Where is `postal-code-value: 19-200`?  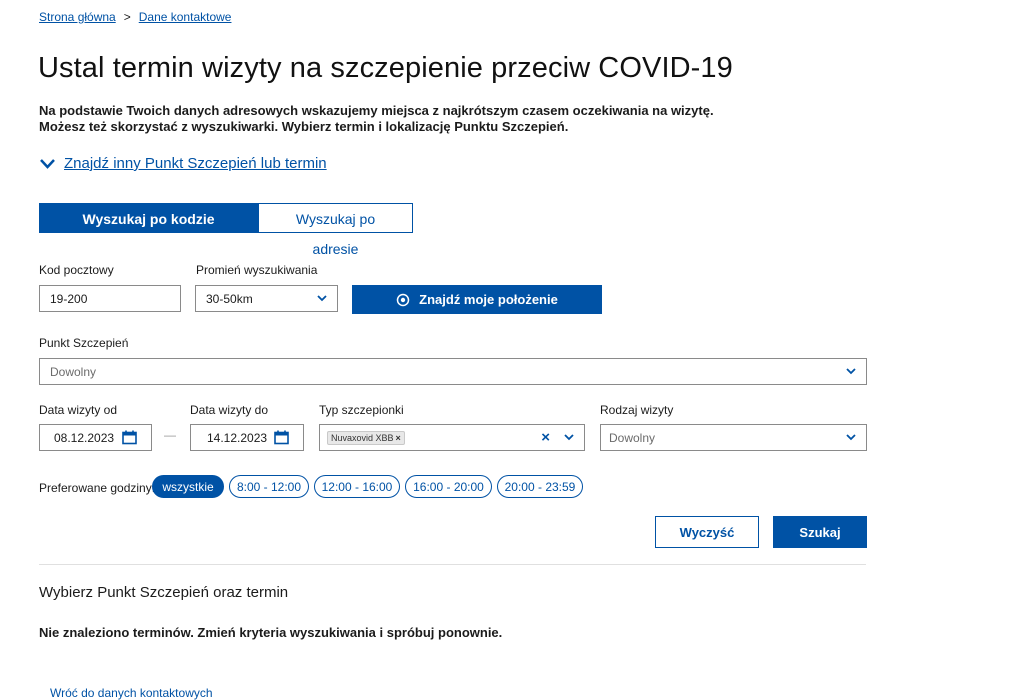
postal-code-value: 19-200 is located at coordinates (69, 298).